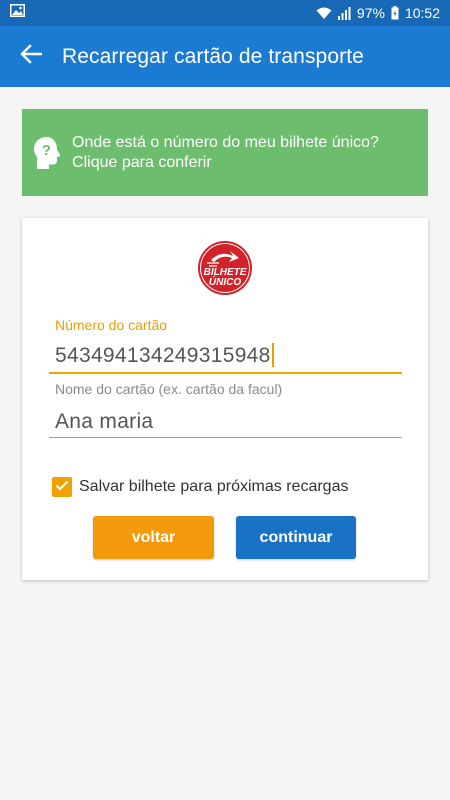 The height and width of the screenshot is (800, 450). Describe the element at coordinates (370, 13) in the screenshot. I see `battery-percent: 97%` at that location.